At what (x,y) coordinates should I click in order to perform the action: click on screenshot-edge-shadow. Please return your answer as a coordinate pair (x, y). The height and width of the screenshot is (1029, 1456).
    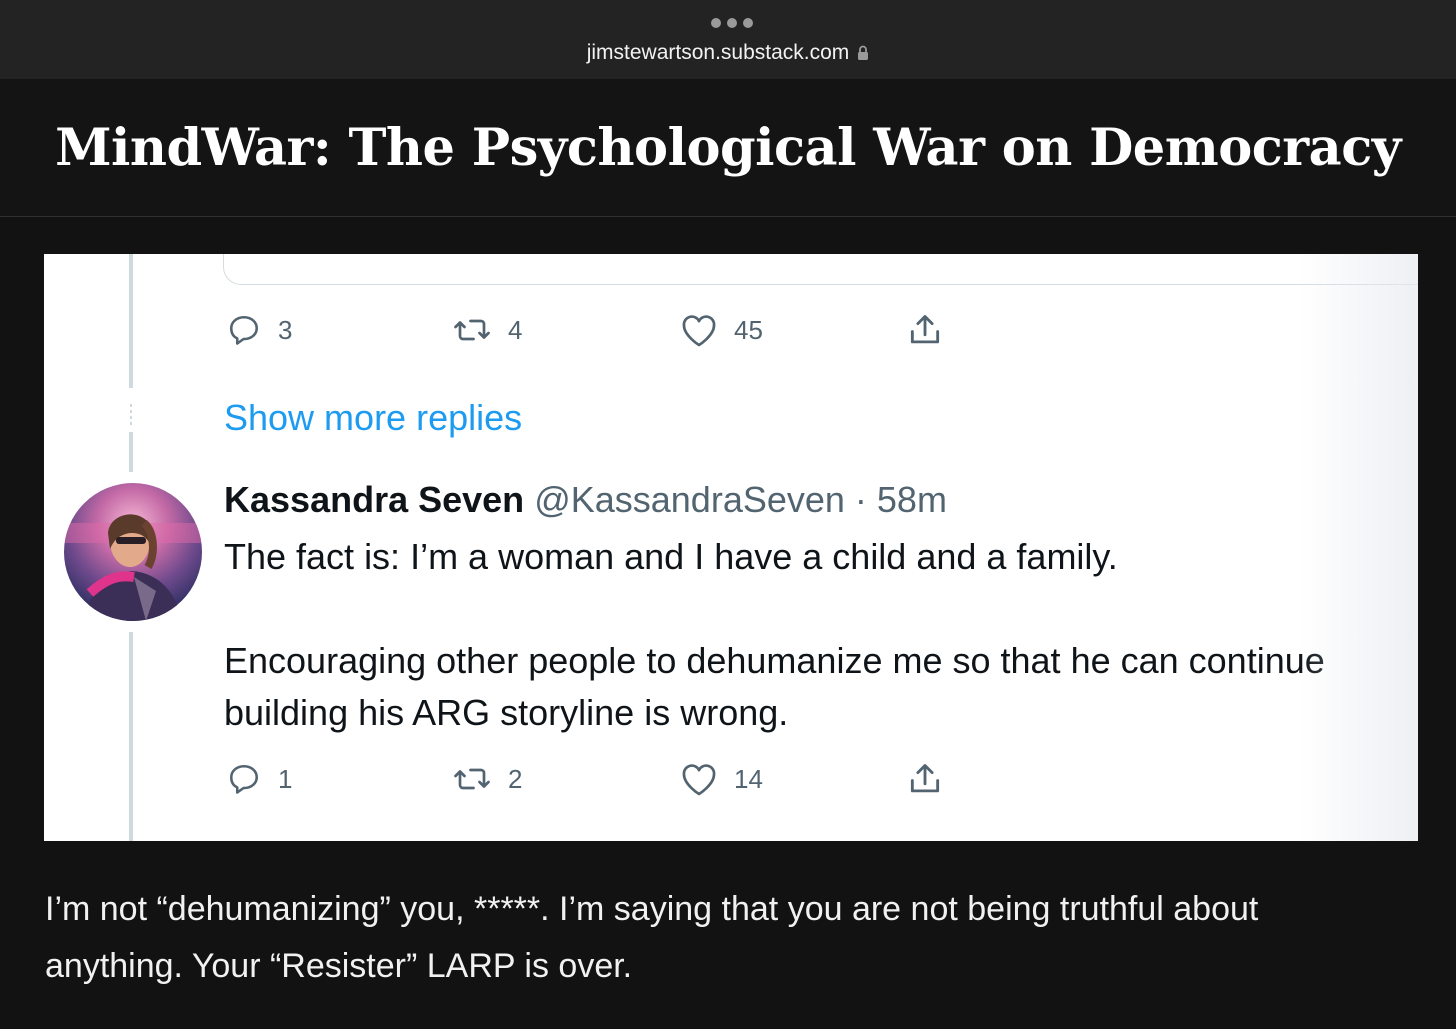
    Looking at the image, I should click on (1358, 547).